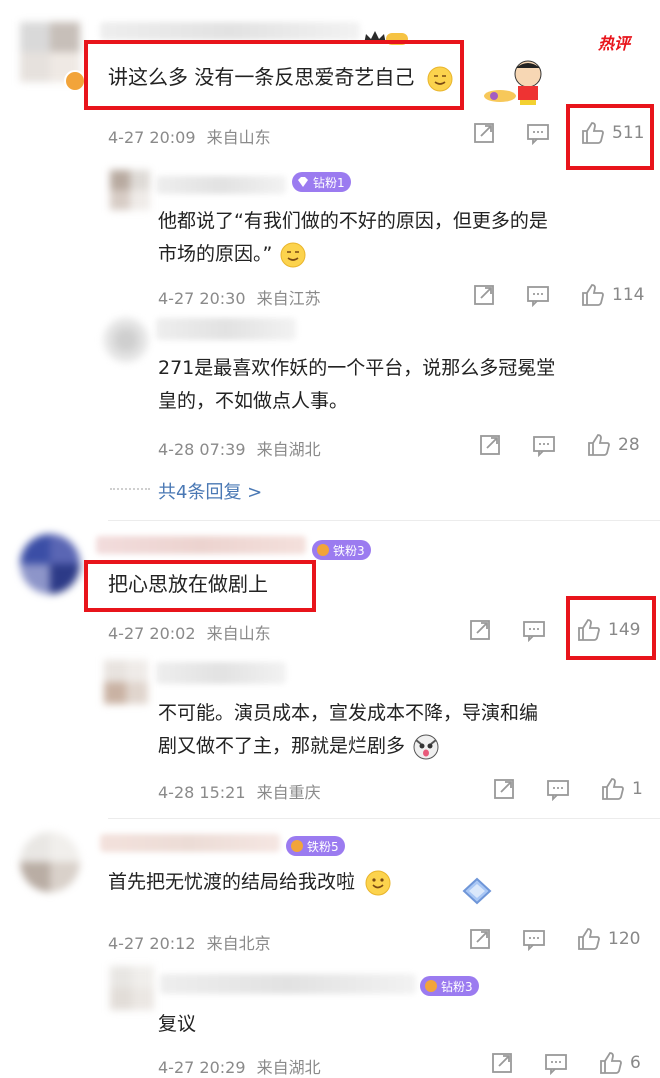 This screenshot has height=1078, width=660. I want to click on more-replies-link: 共4条回复 >, so click(210, 491).